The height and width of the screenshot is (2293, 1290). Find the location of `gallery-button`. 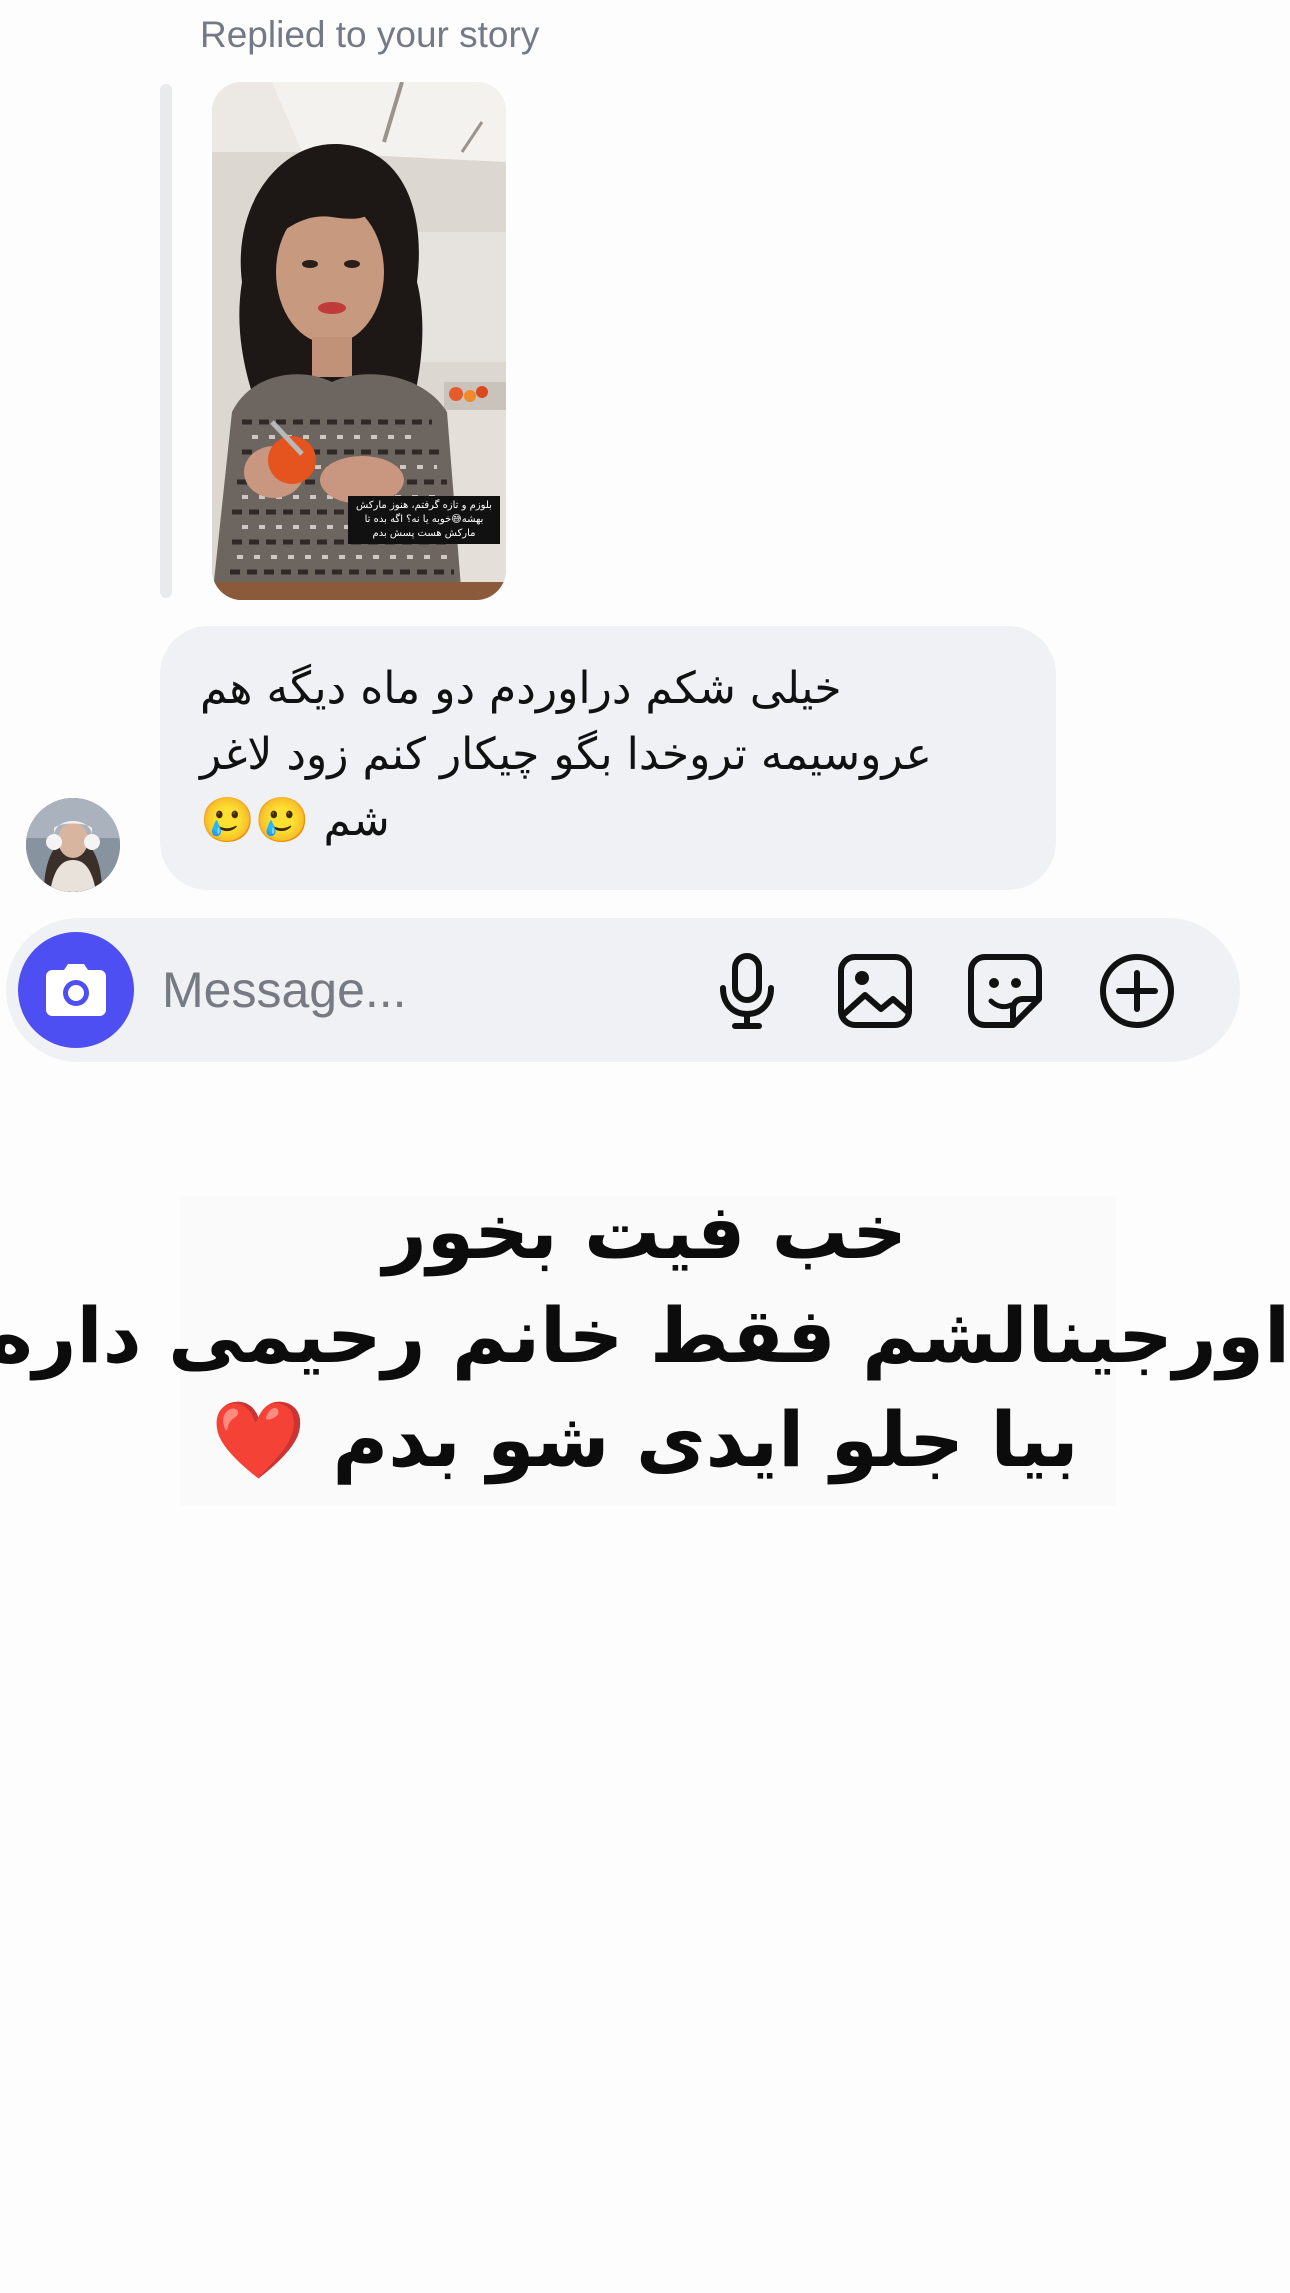

gallery-button is located at coordinates (875, 991).